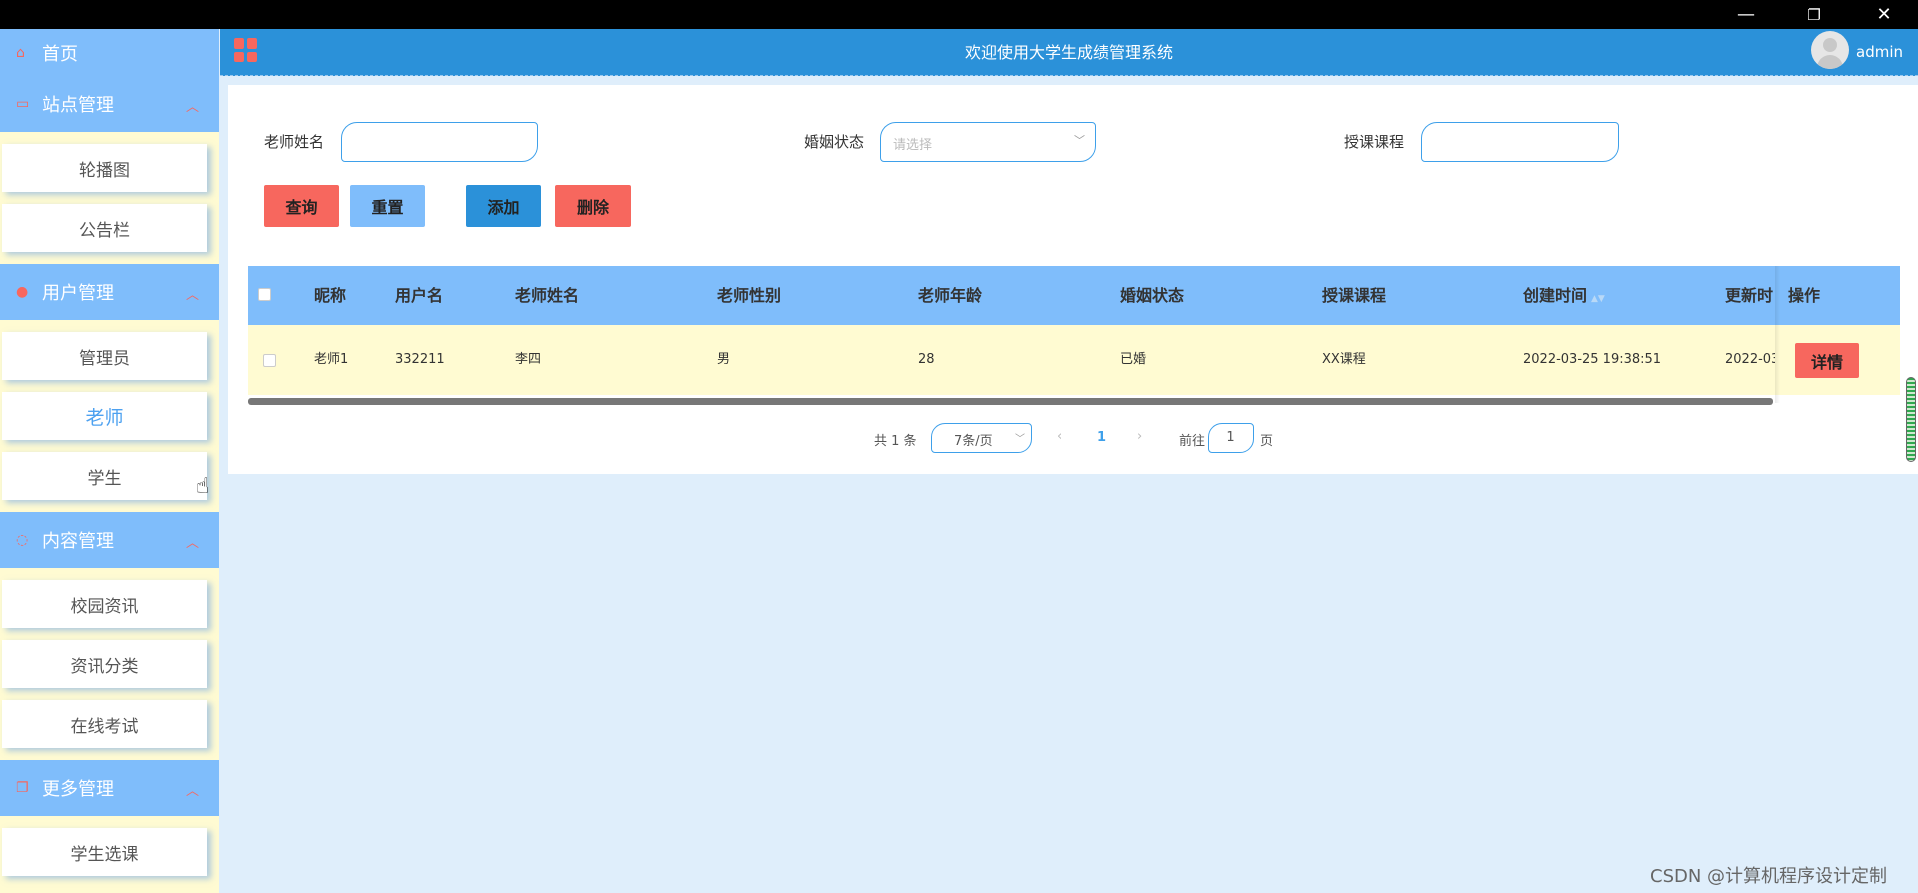 The width and height of the screenshot is (1918, 893). Describe the element at coordinates (104, 168) in the screenshot. I see `sidebar-item-carousel: 轮播图` at that location.